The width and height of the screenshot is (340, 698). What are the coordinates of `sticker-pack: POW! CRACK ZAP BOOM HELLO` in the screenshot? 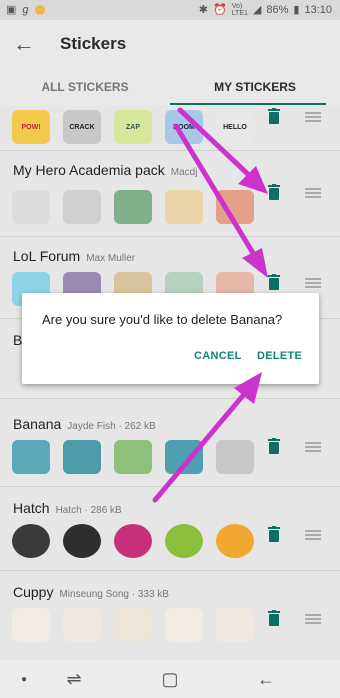 It's located at (170, 128).